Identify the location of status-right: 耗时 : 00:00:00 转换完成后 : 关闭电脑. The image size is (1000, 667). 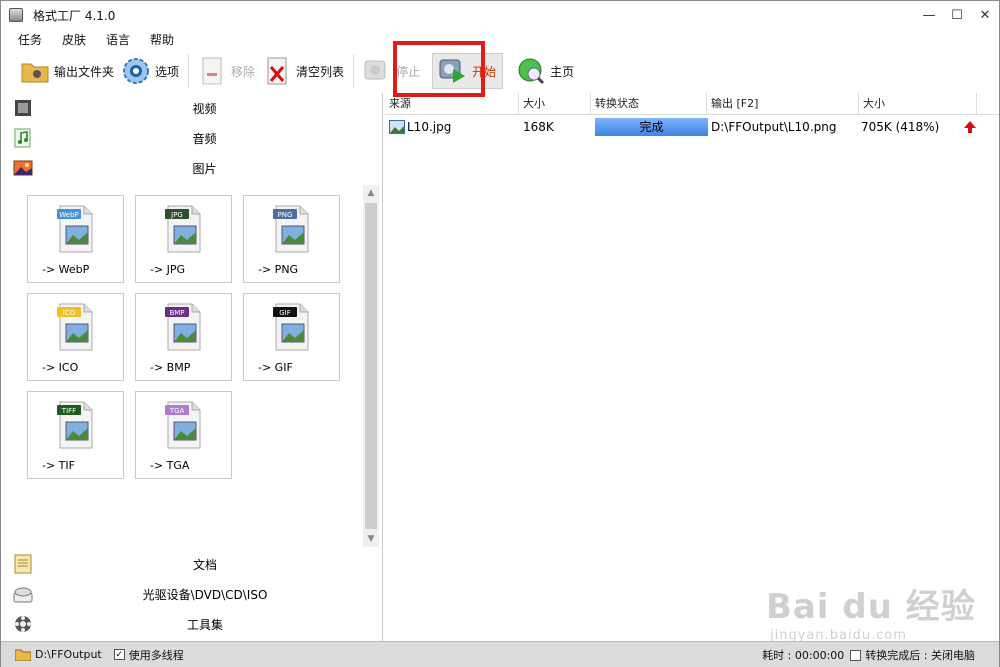
(866, 654).